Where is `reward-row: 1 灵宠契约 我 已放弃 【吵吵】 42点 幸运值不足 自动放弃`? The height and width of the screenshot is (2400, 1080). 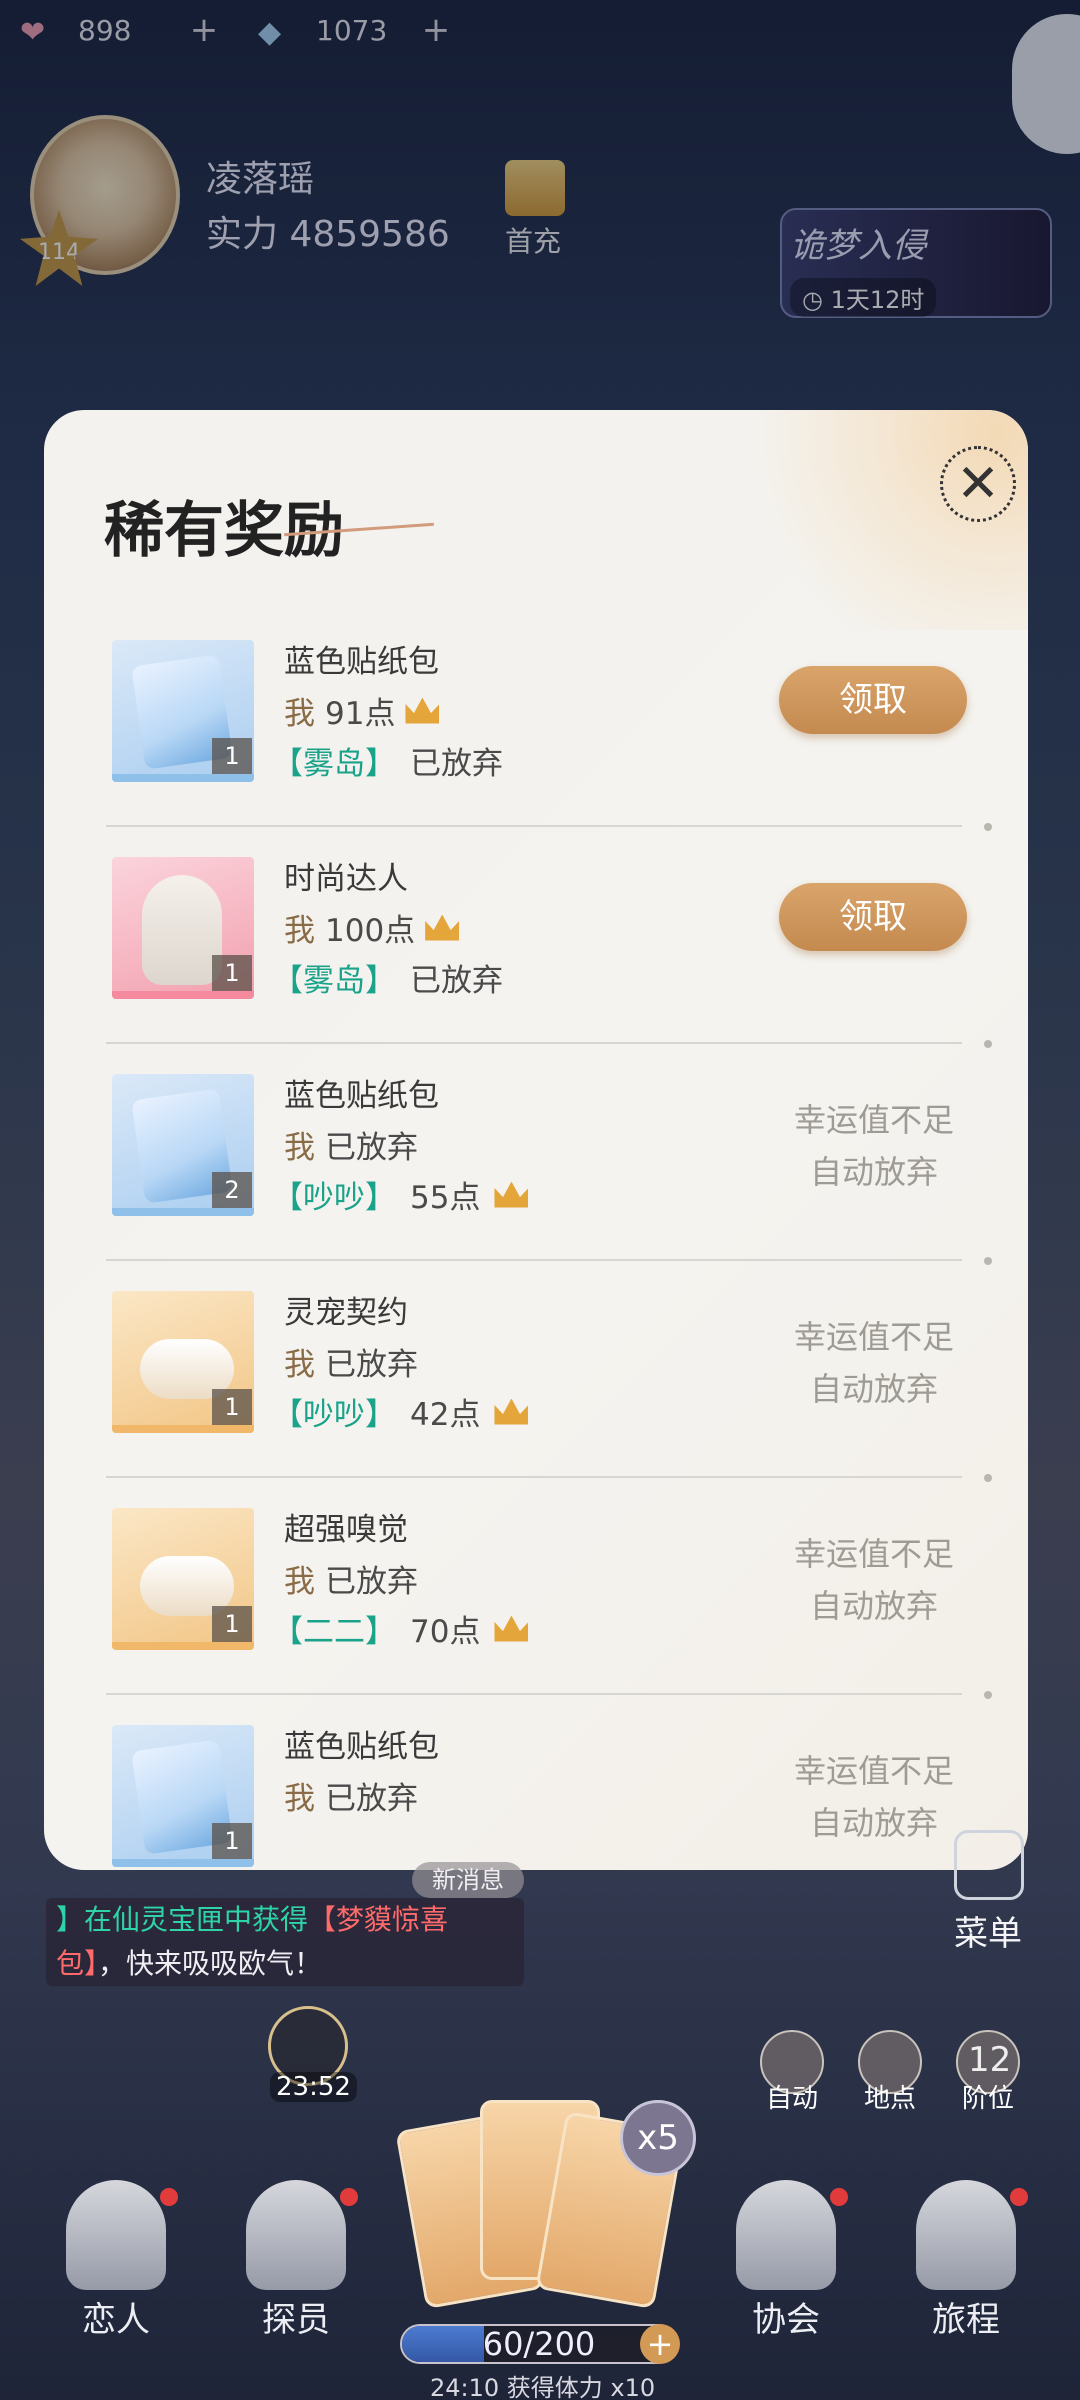 reward-row: 1 灵宠契约 我 已放弃 【吵吵】 42点 幸运值不足 自动放弃 is located at coordinates (536, 1371).